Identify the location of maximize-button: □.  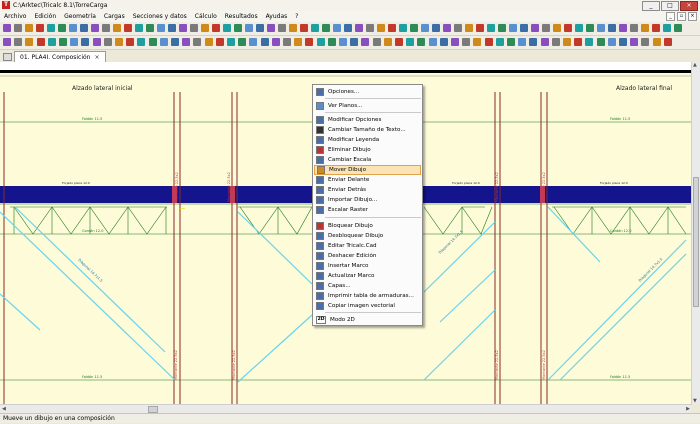
(670, 6).